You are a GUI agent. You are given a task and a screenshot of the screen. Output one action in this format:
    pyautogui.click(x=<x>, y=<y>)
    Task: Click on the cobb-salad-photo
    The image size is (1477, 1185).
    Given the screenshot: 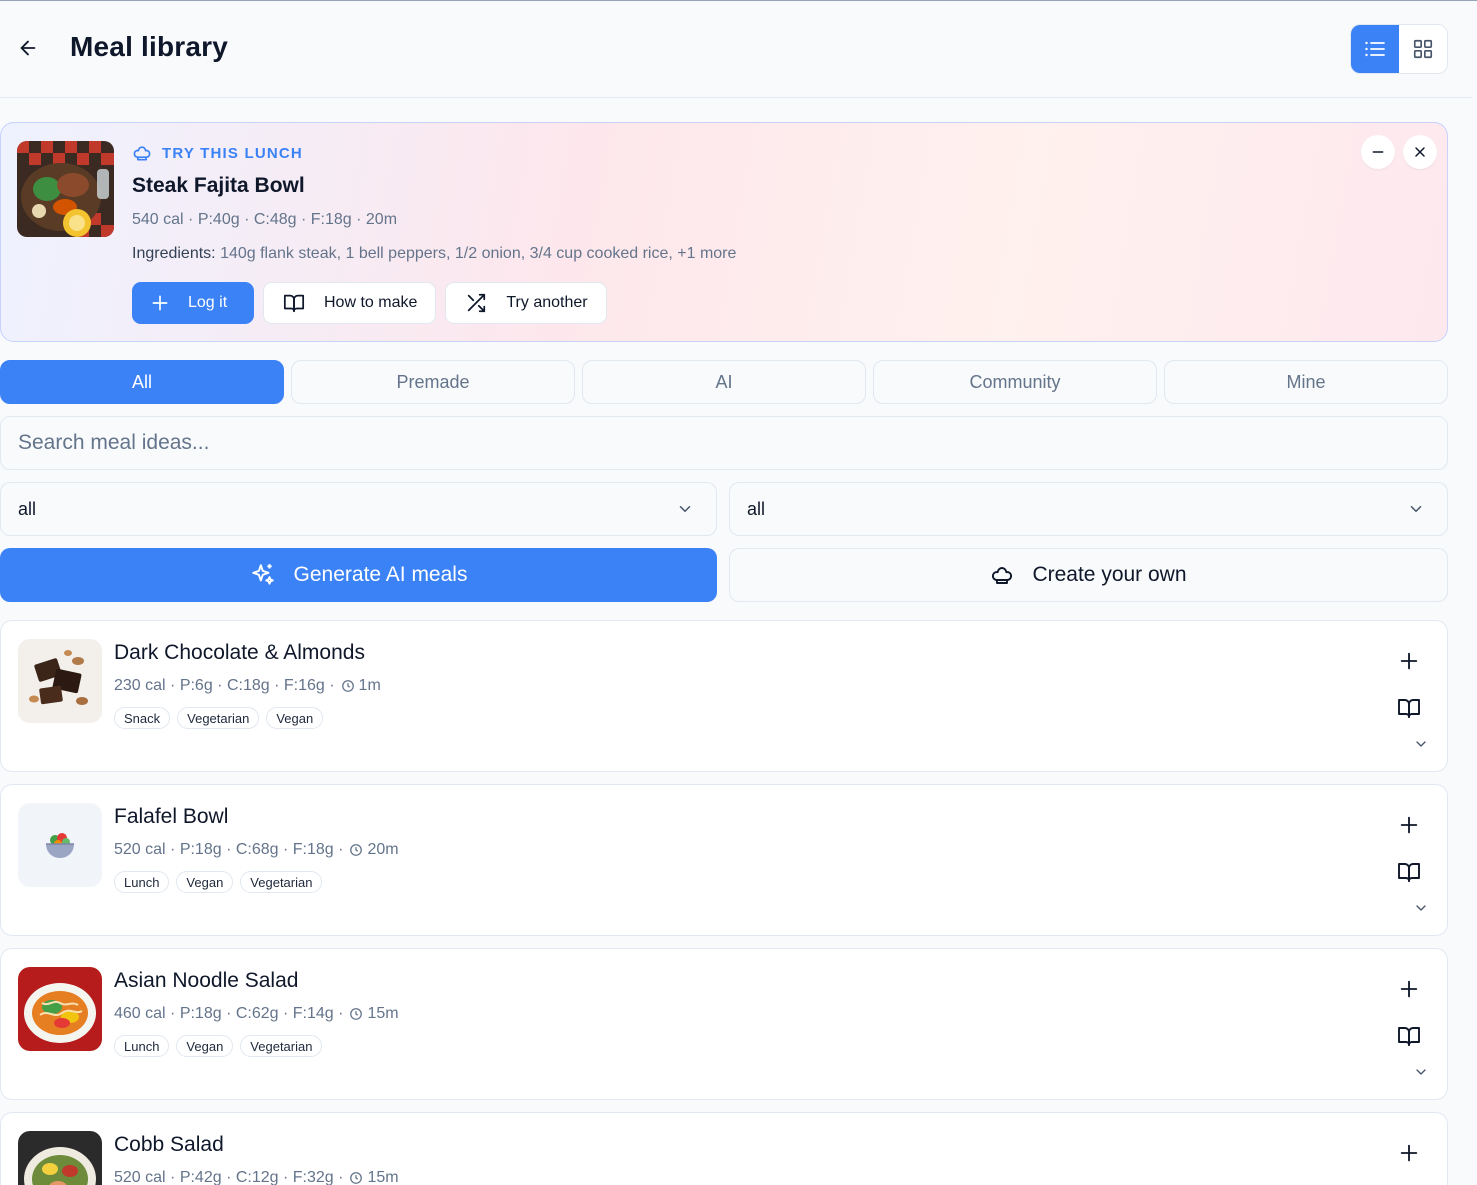 What is the action you would take?
    pyautogui.click(x=60, y=1158)
    